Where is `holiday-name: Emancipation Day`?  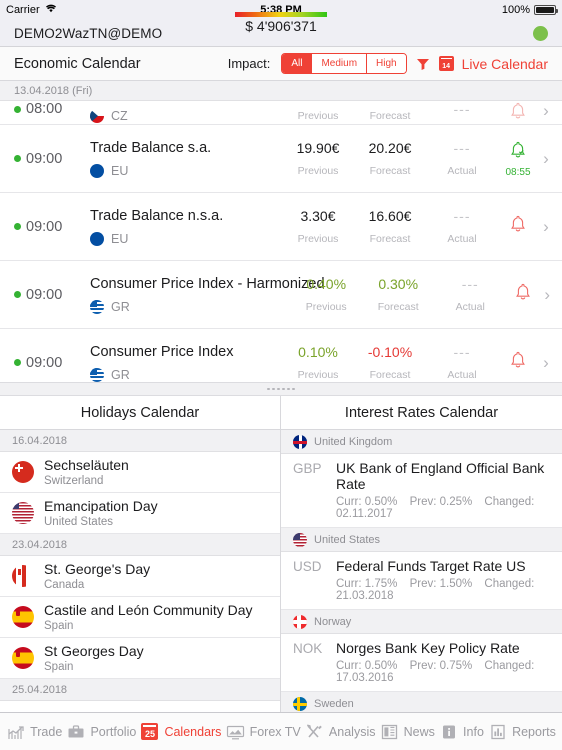
holiday-name: Emancipation Day is located at coordinates (101, 505).